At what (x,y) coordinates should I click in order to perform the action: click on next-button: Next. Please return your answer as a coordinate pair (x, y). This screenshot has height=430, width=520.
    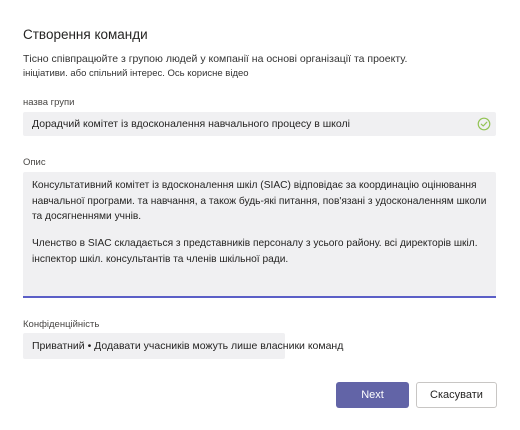
    Looking at the image, I should click on (372, 395).